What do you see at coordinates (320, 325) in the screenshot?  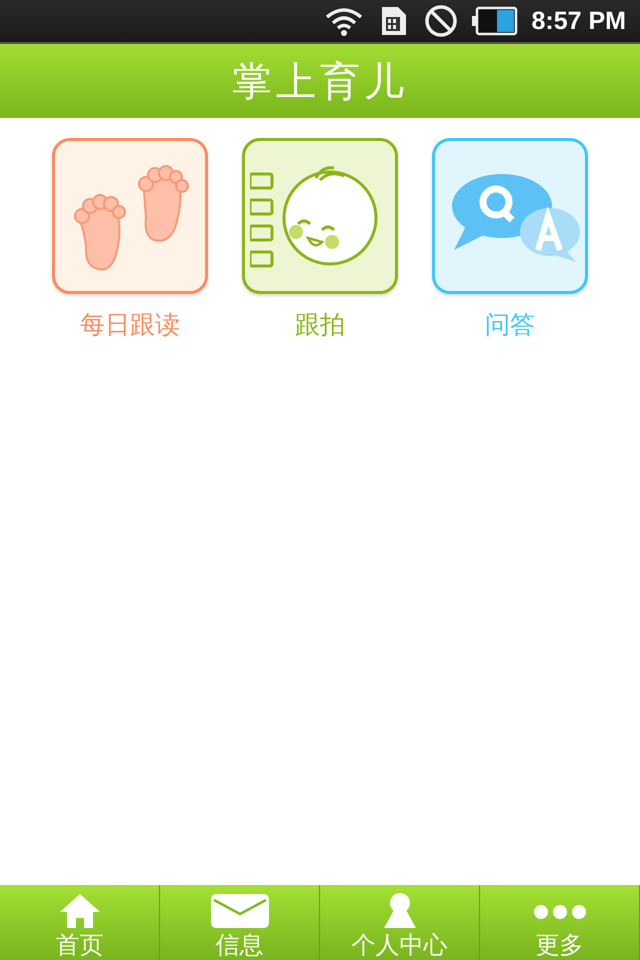 I see `tile-label: 跟拍` at bounding box center [320, 325].